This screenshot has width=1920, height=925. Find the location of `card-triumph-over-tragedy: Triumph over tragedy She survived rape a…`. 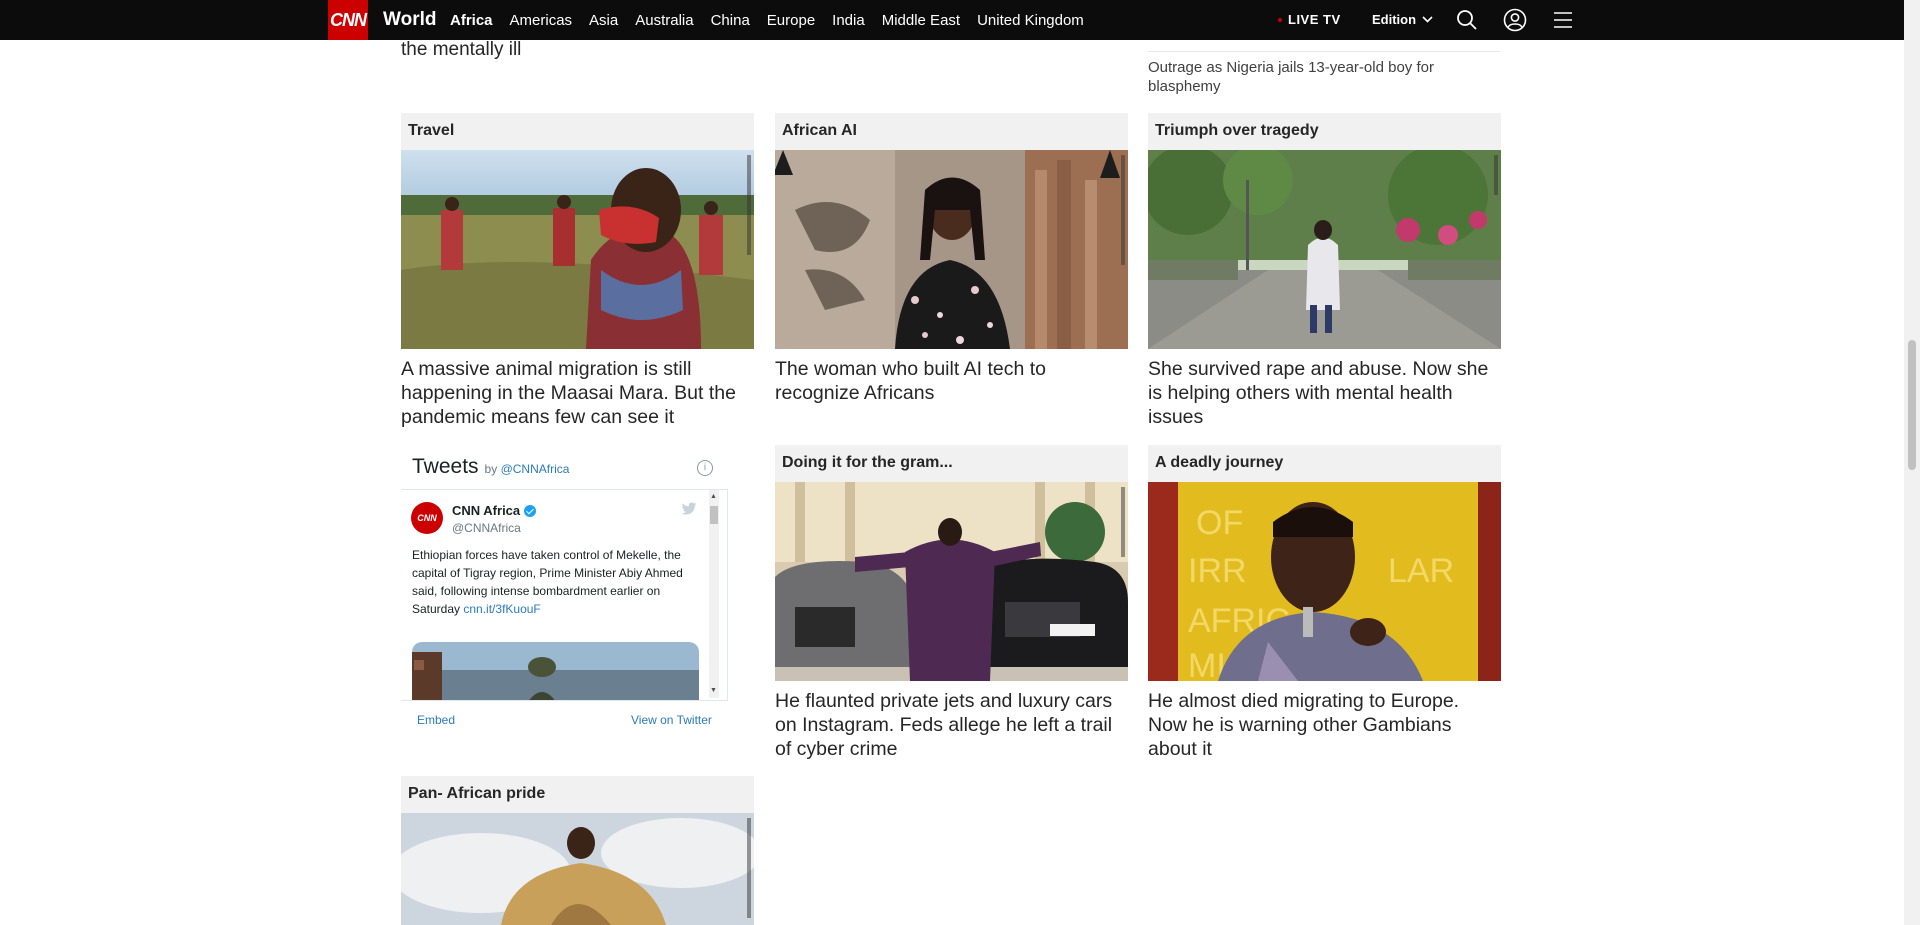

card-triumph-over-tragedy: Triumph over tragedy She survived rape a… is located at coordinates (1324, 271).